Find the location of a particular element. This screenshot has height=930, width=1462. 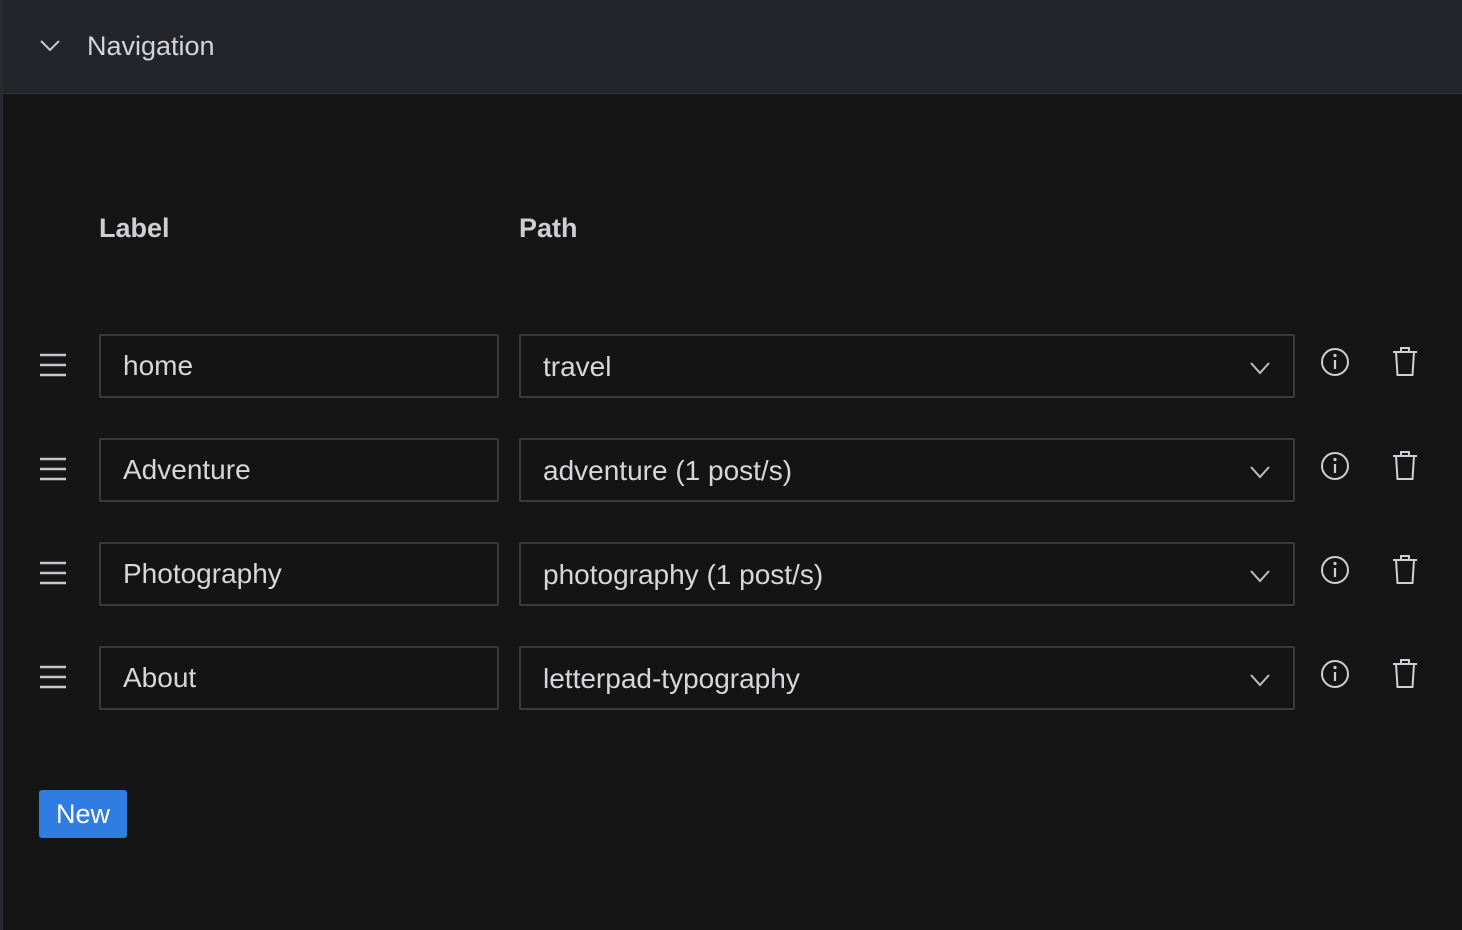

path-select: photography (1 post/s) is located at coordinates (907, 574).